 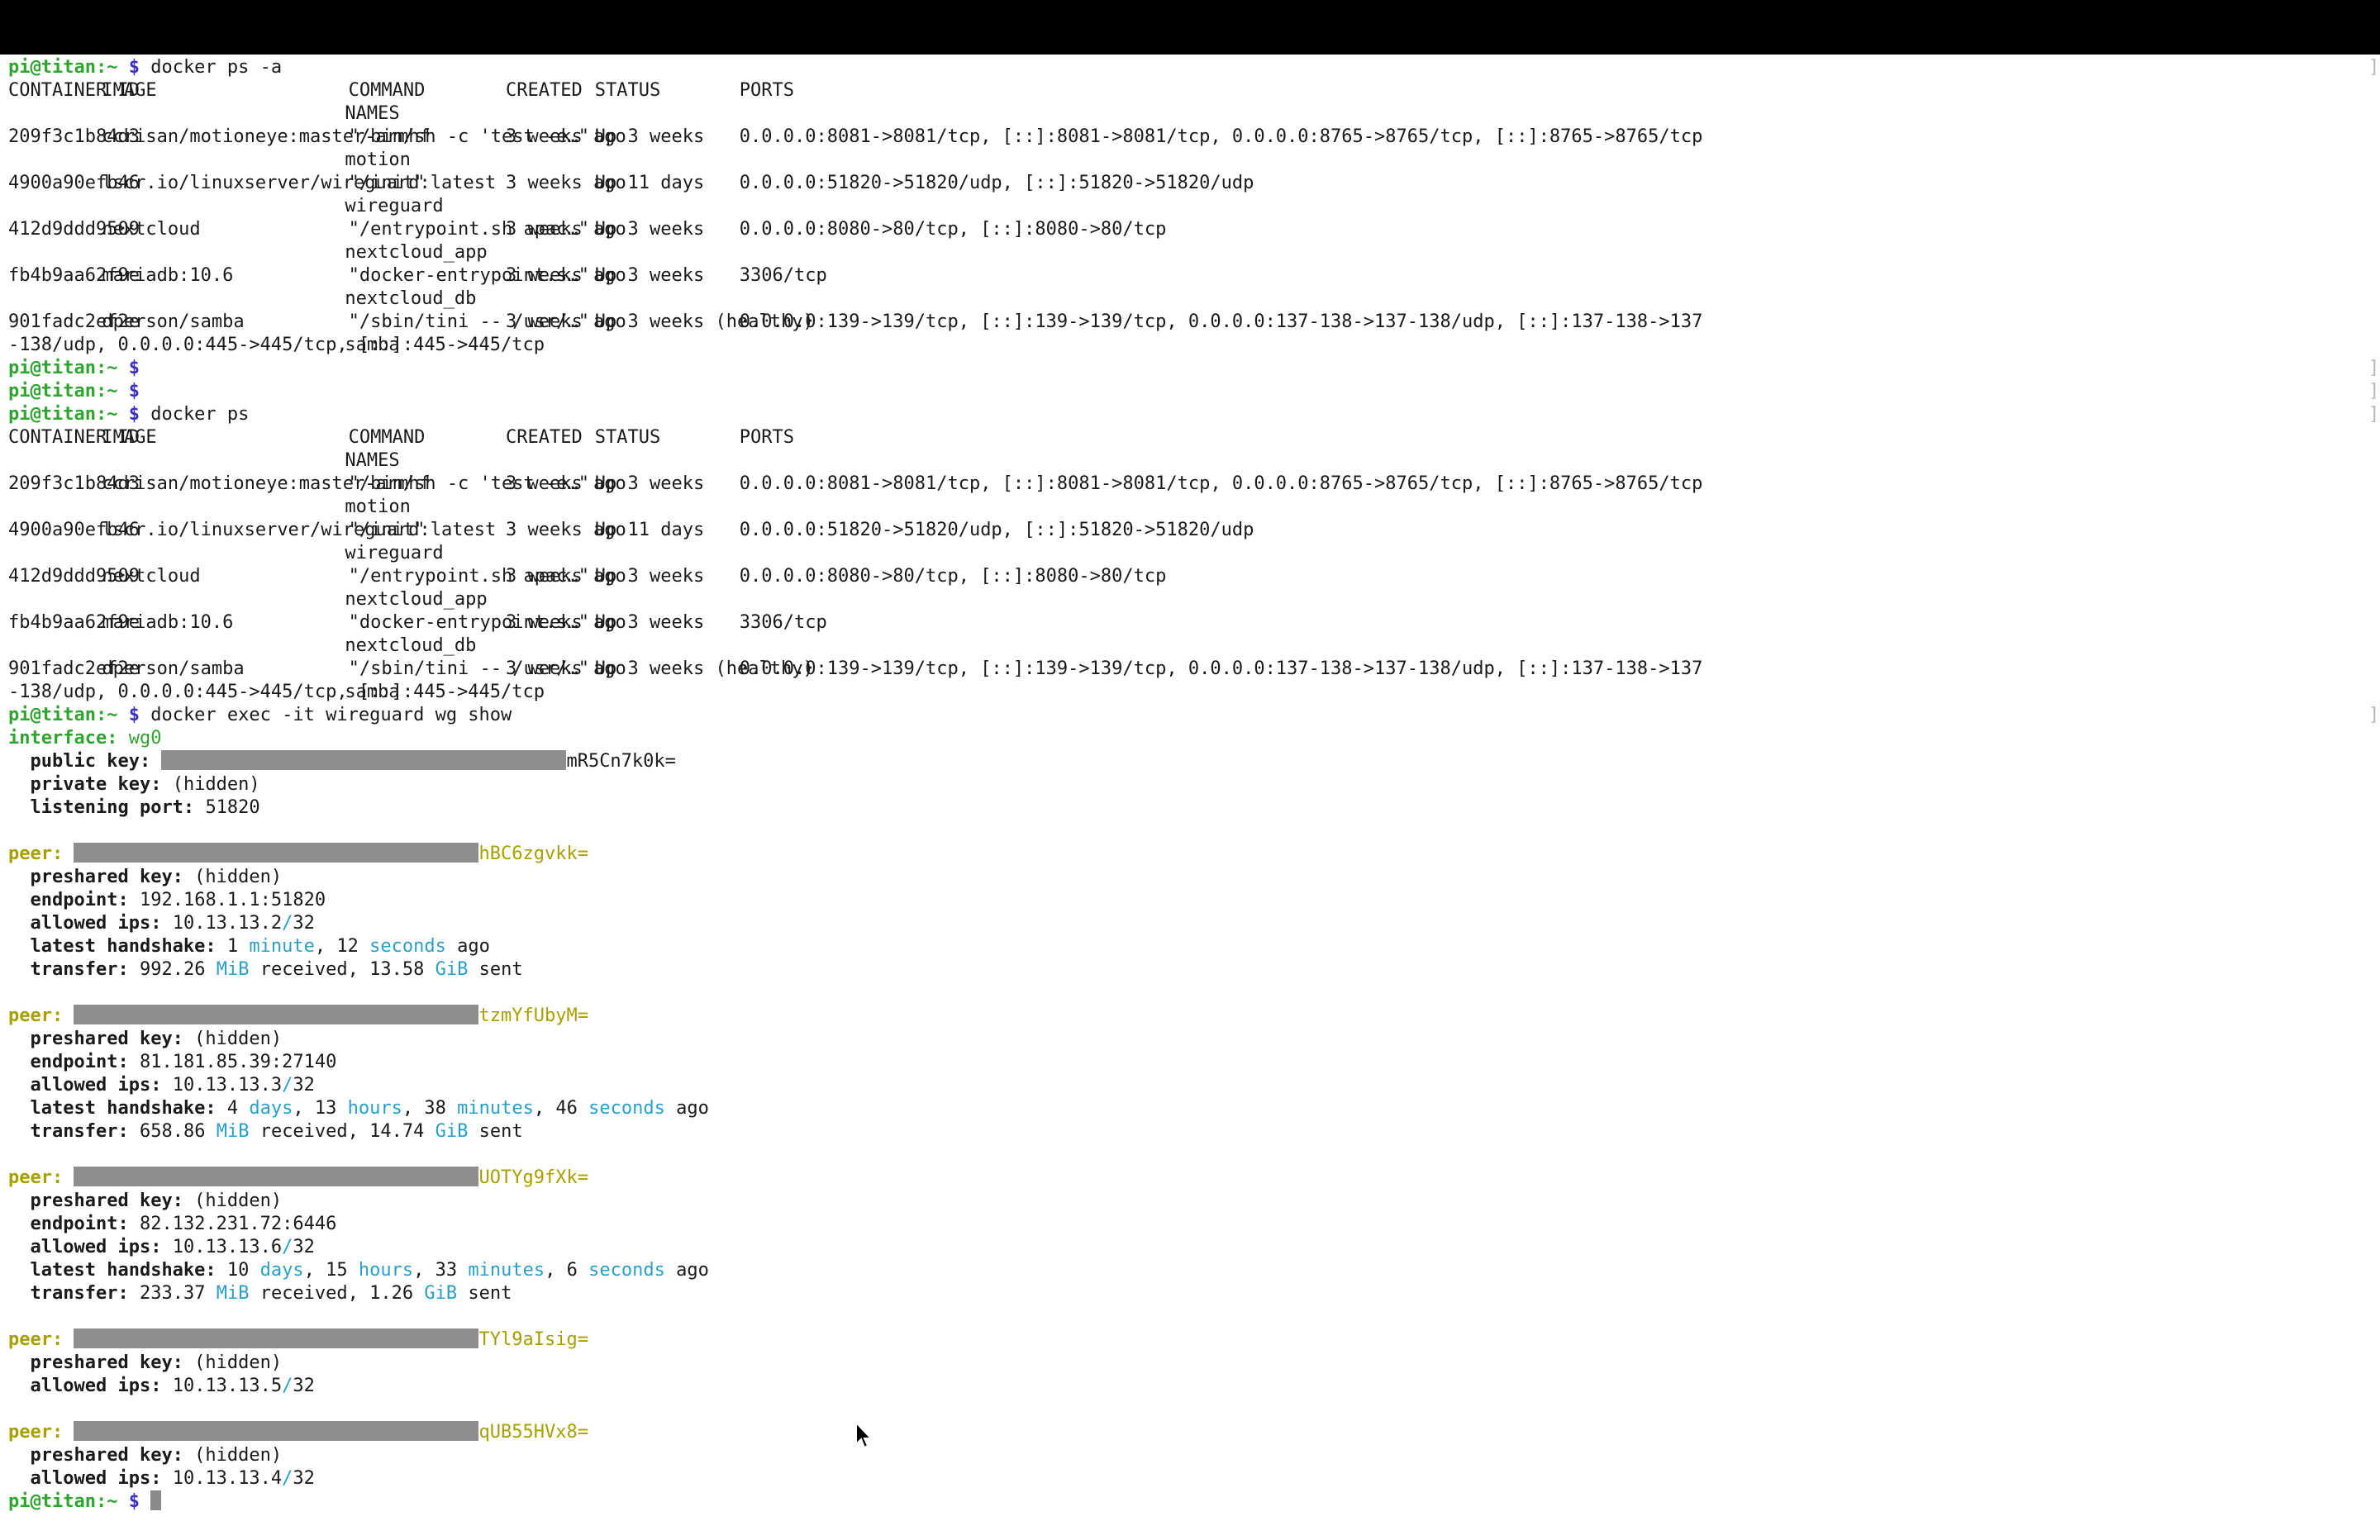 What do you see at coordinates (767, 90) in the screenshot?
I see `header-ports: PORTS` at bounding box center [767, 90].